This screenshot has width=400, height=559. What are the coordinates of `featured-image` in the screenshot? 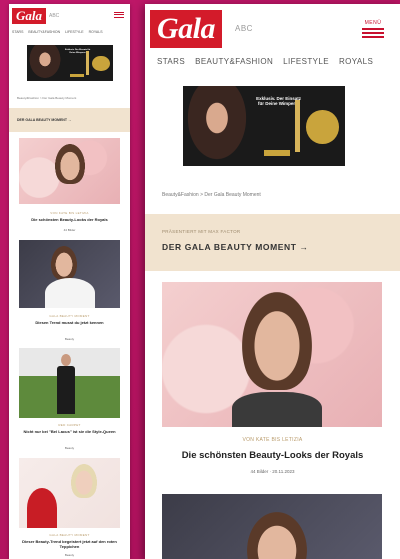 It's located at (272, 354).